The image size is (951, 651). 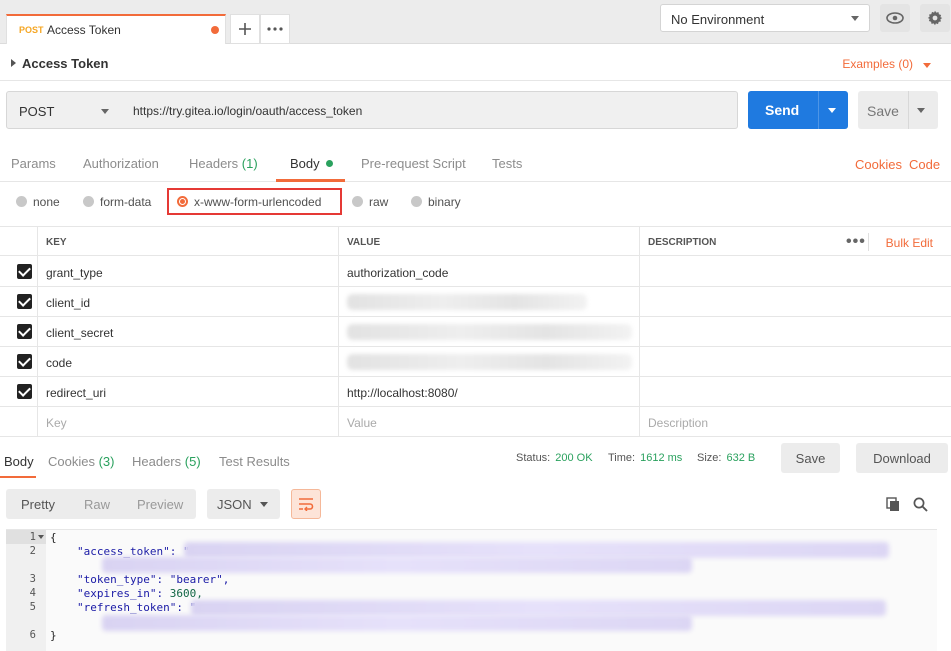 I want to click on response-tab-cookies: Cookies (3), so click(x=81, y=461).